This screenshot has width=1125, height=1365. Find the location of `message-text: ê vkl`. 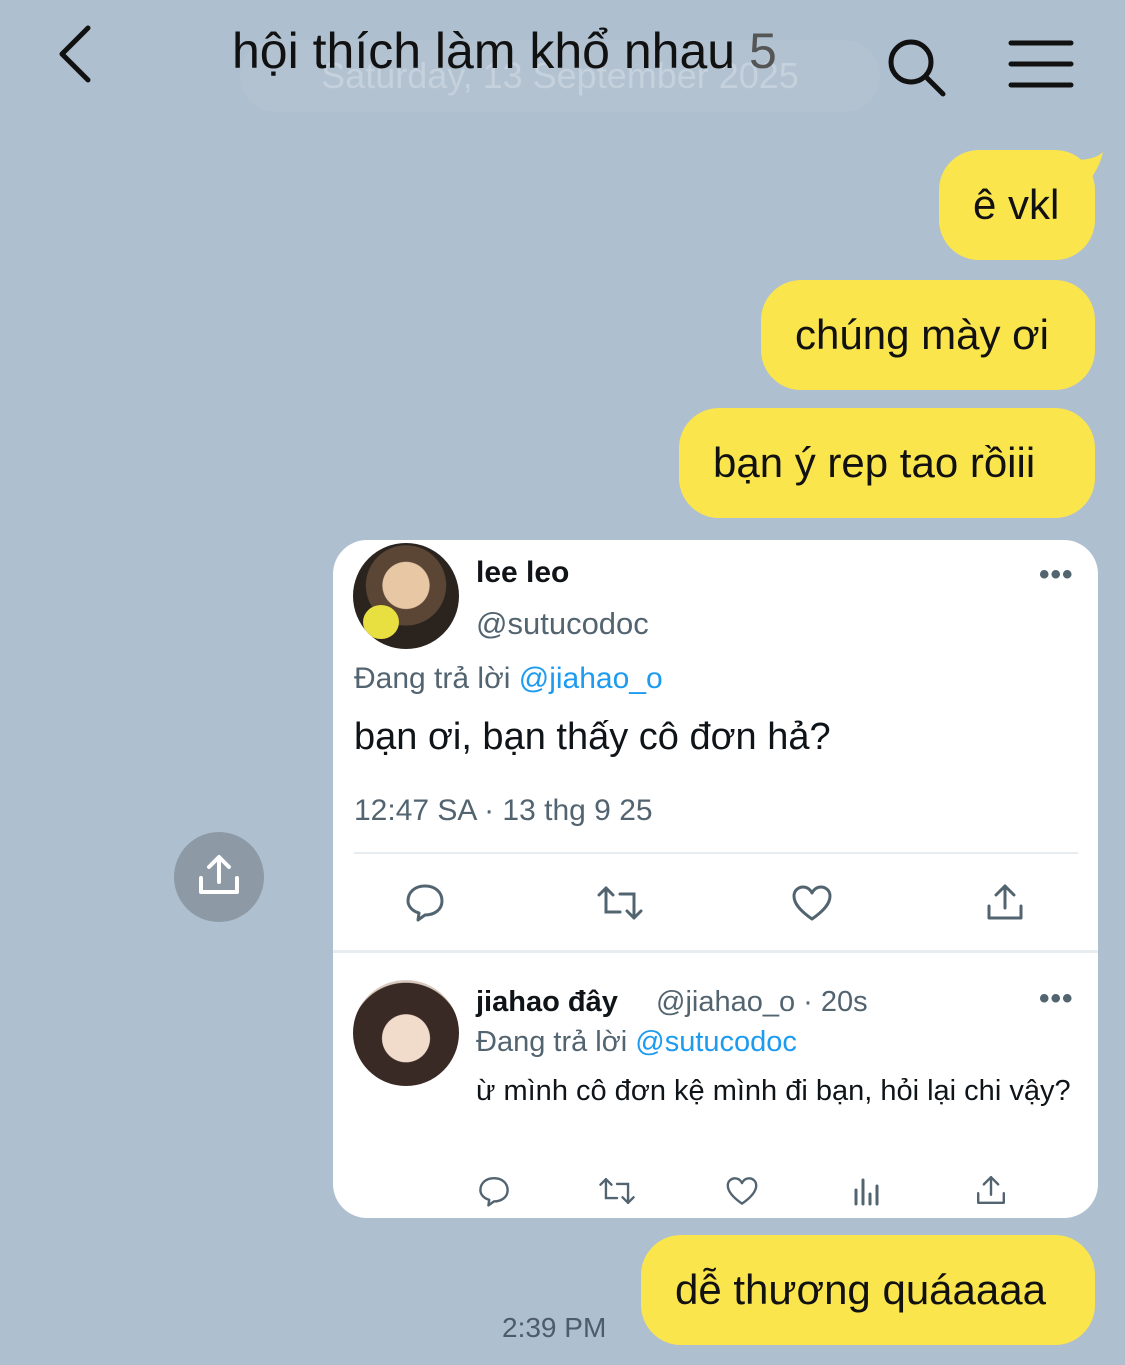

message-text: ê vkl is located at coordinates (1016, 204).